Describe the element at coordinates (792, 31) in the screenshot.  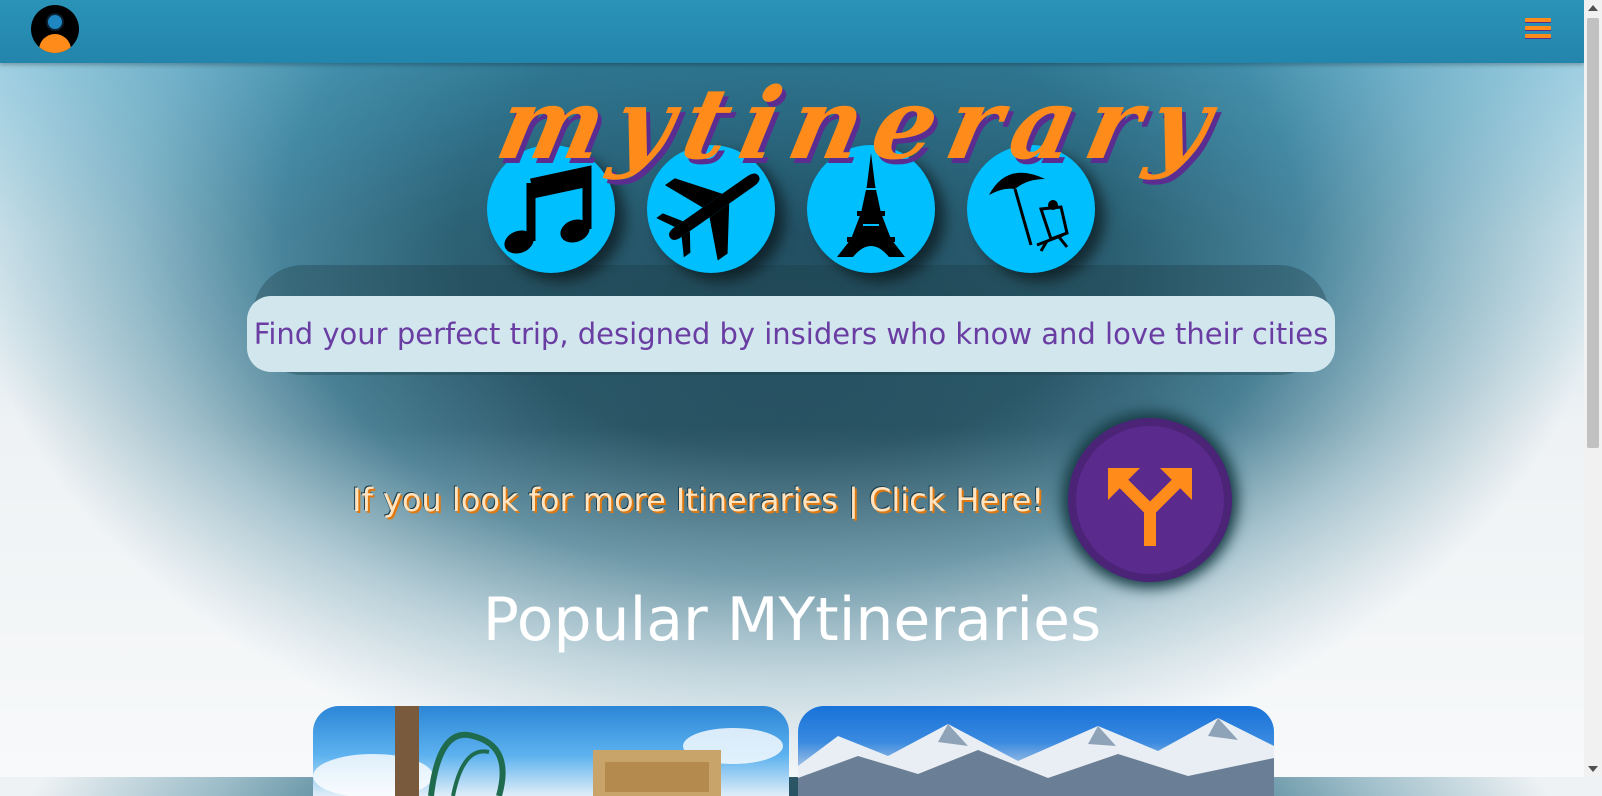
I see `top-navbar` at that location.